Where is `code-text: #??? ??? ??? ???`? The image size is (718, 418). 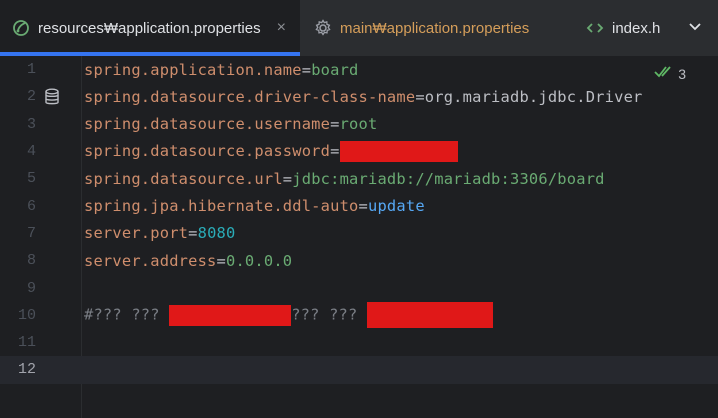 code-text: #??? ??? ??? ??? is located at coordinates (288, 315).